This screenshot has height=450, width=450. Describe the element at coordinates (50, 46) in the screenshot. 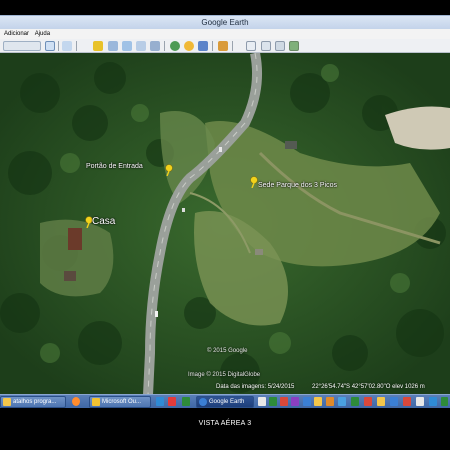

I see `search-icon` at that location.